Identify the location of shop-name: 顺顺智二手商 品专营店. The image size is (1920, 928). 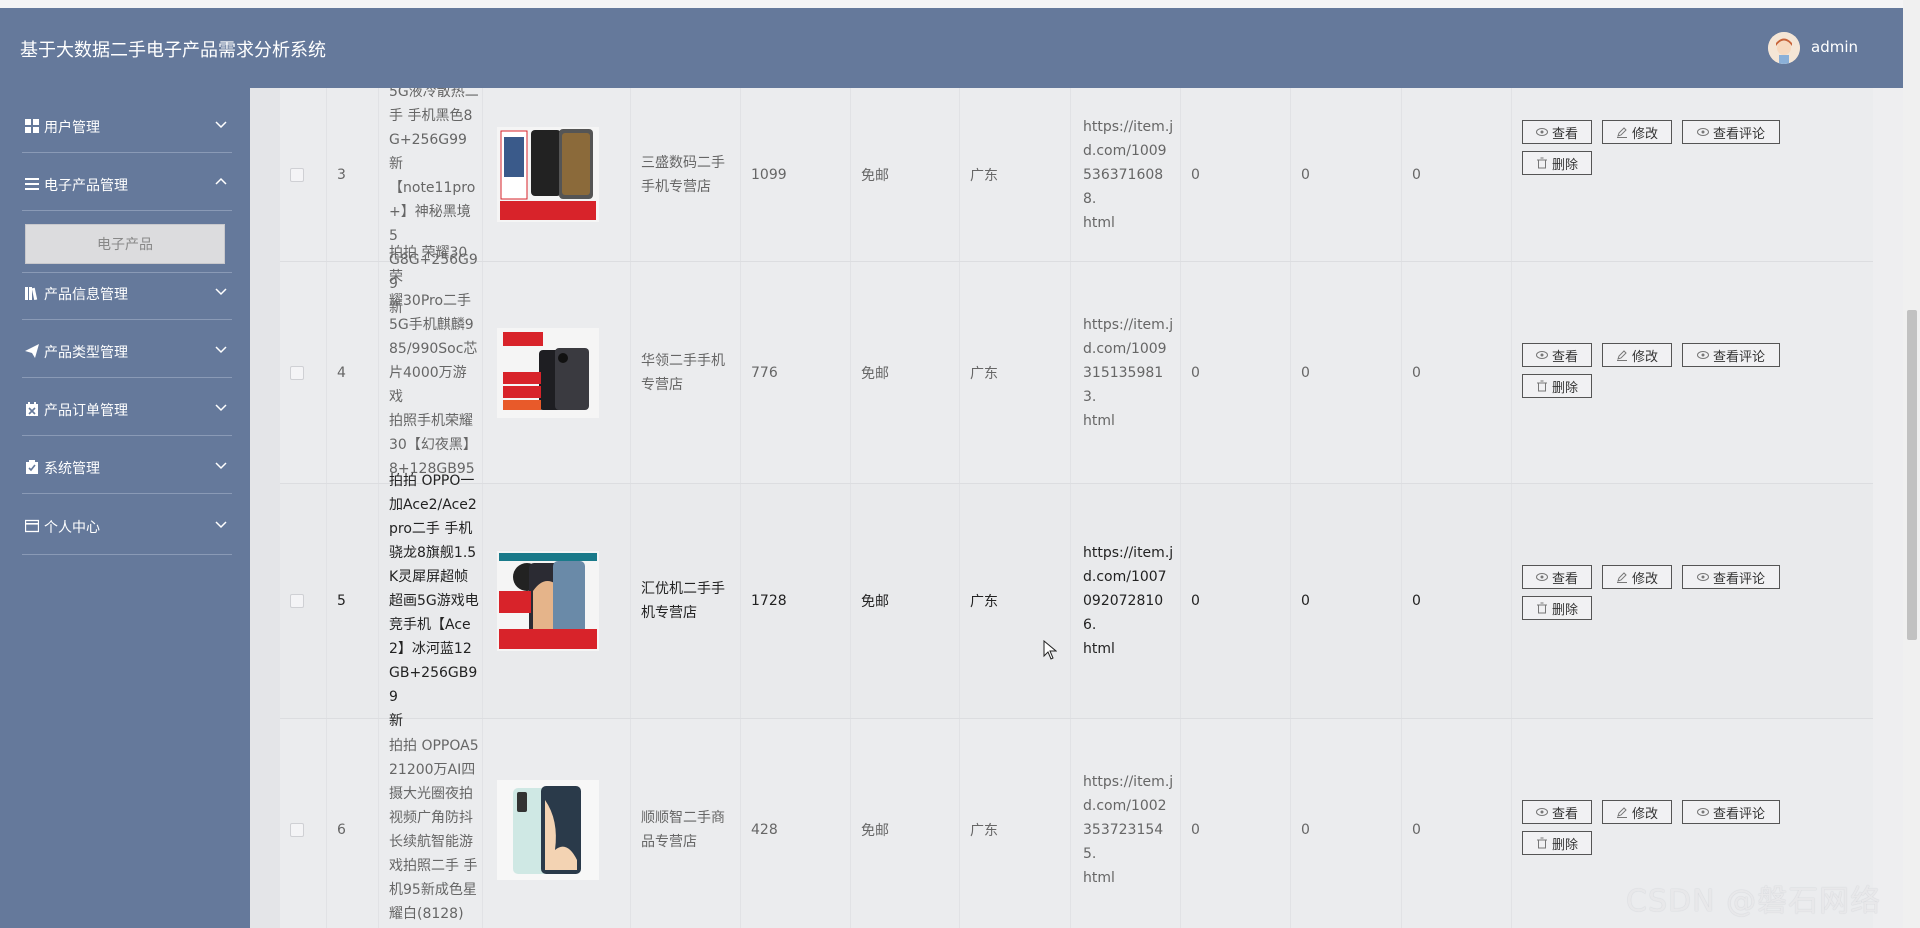
(683, 829).